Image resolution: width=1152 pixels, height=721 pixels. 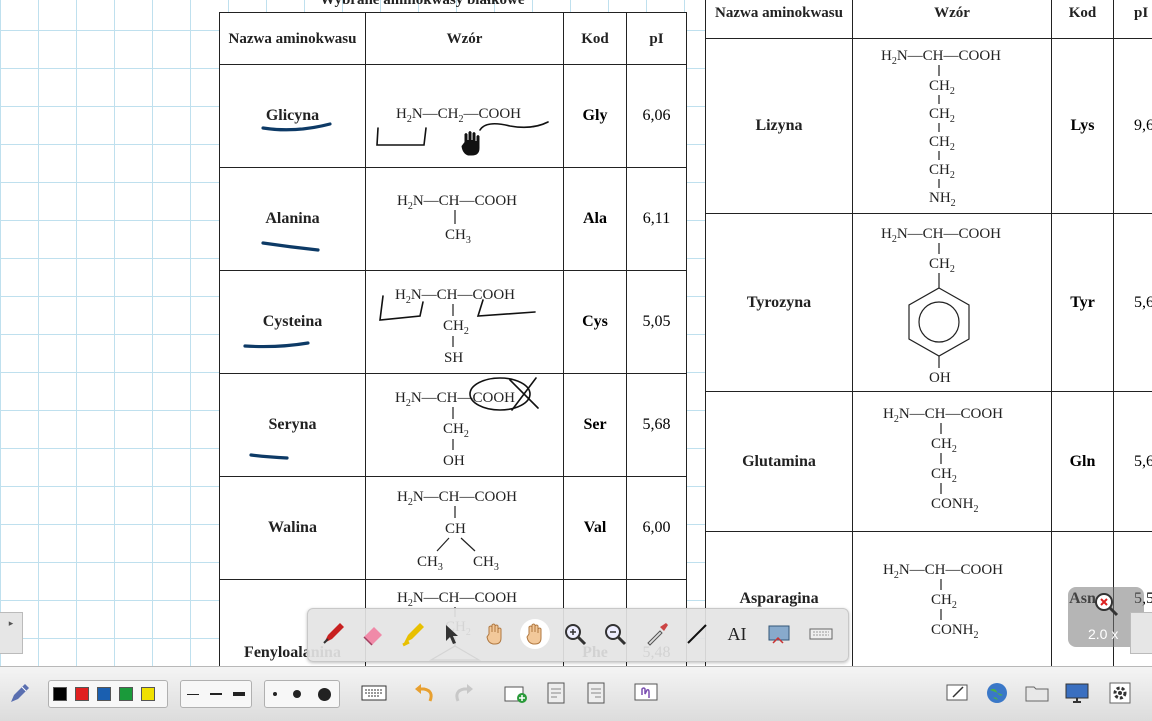 What do you see at coordinates (293, 39) in the screenshot?
I see `header-name: Nazwa aminokwasu` at bounding box center [293, 39].